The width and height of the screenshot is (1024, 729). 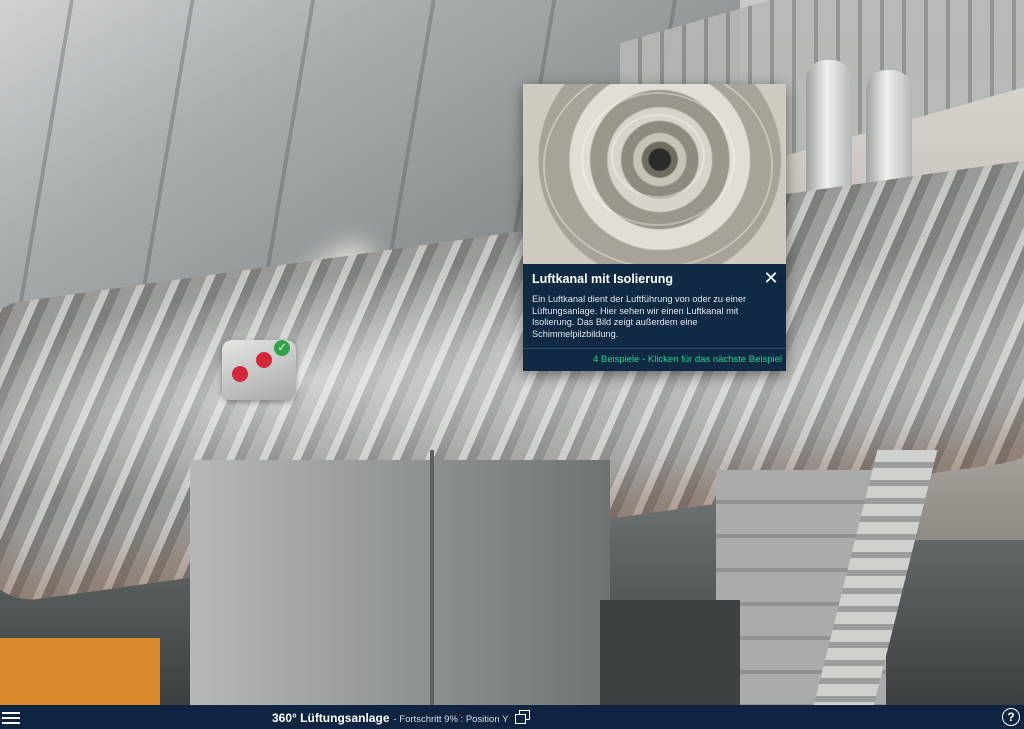 I want to click on tour-title: 360° Lüftungsanlage, so click(x=331, y=718).